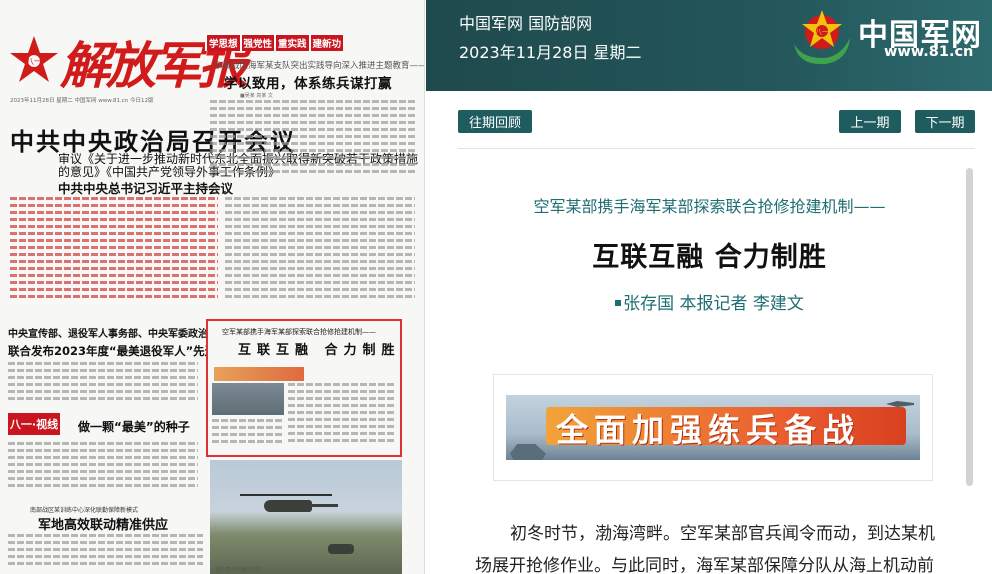 The image size is (992, 574). I want to click on top-story-headline: 学以致用，体系练兵谋打赢, so click(308, 84).